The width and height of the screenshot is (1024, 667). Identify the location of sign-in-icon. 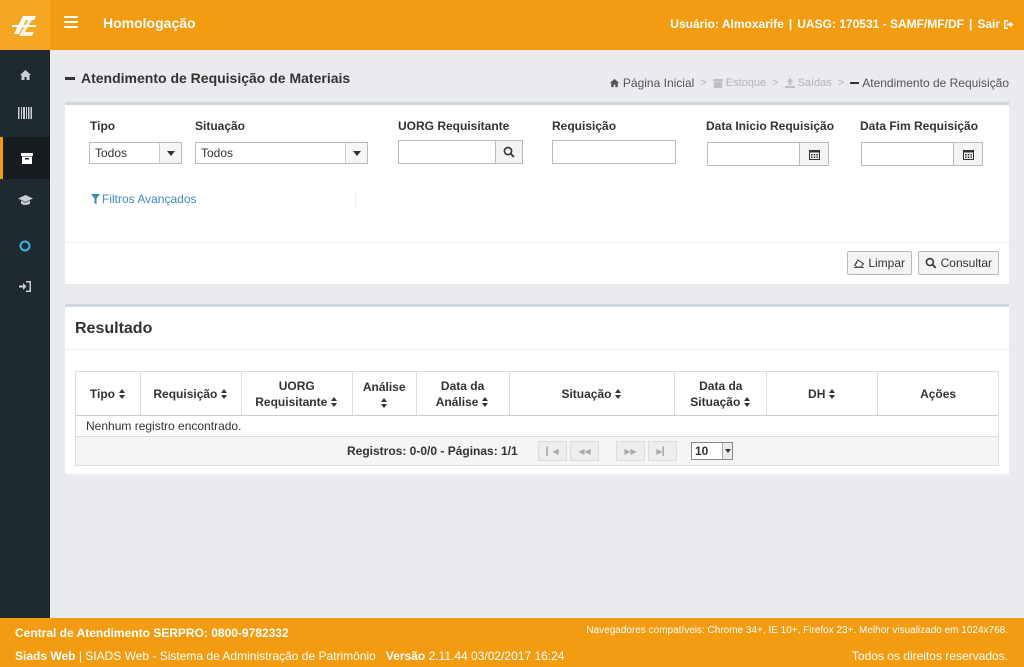
(25, 286).